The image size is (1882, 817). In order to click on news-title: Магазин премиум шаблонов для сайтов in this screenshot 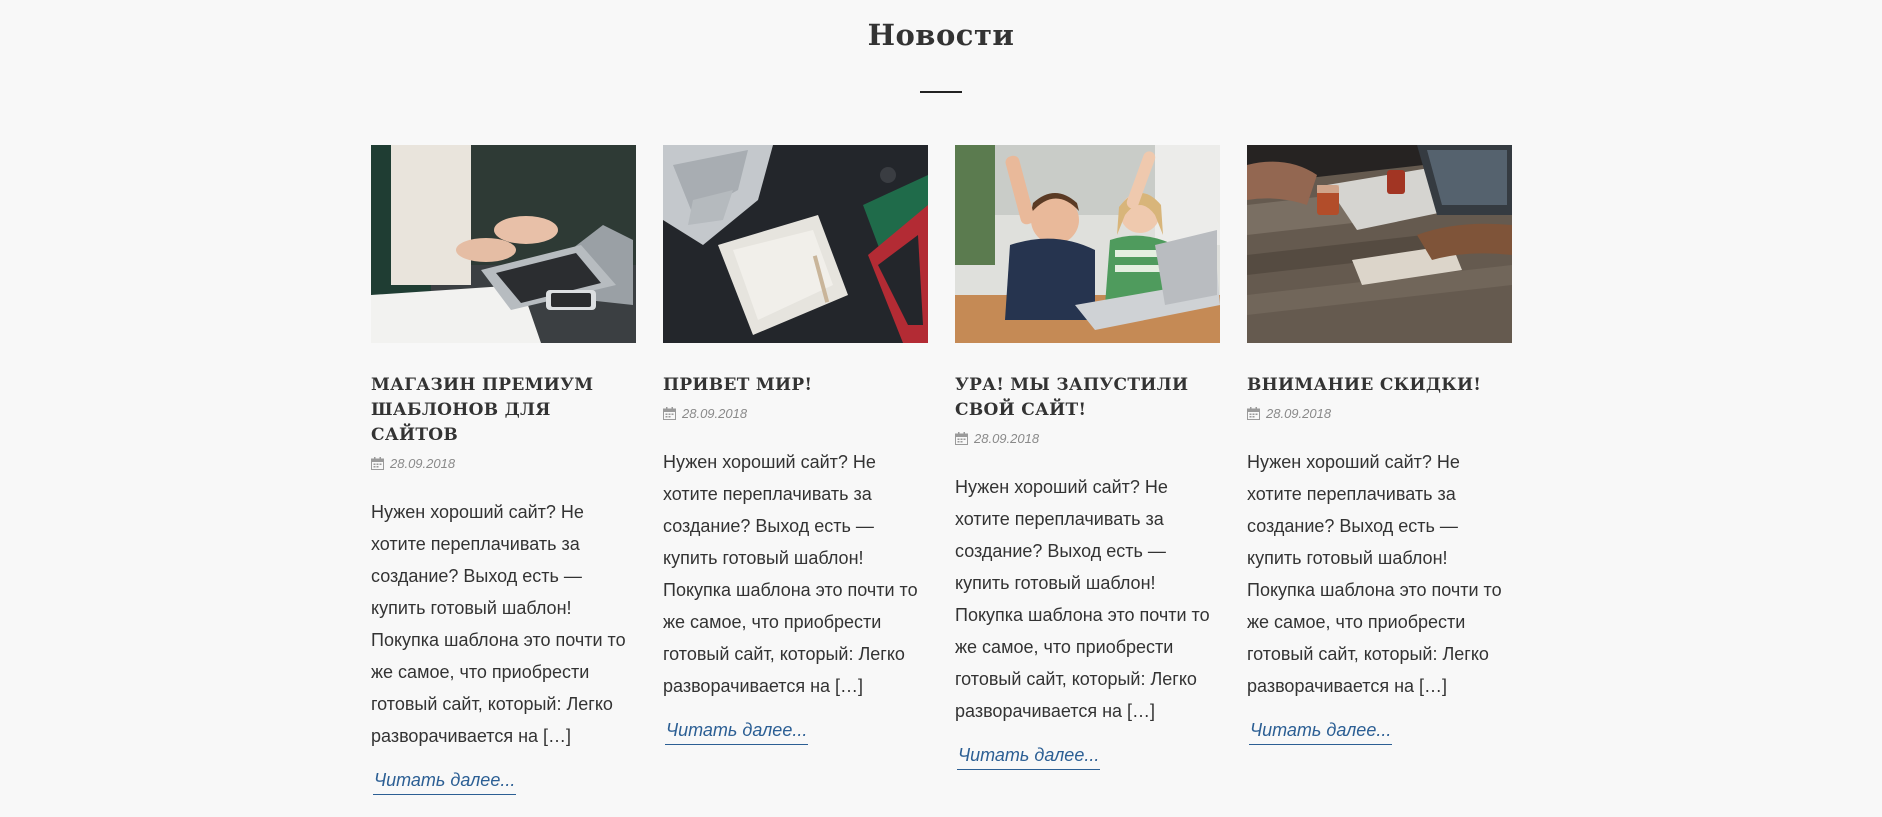, I will do `click(503, 395)`.